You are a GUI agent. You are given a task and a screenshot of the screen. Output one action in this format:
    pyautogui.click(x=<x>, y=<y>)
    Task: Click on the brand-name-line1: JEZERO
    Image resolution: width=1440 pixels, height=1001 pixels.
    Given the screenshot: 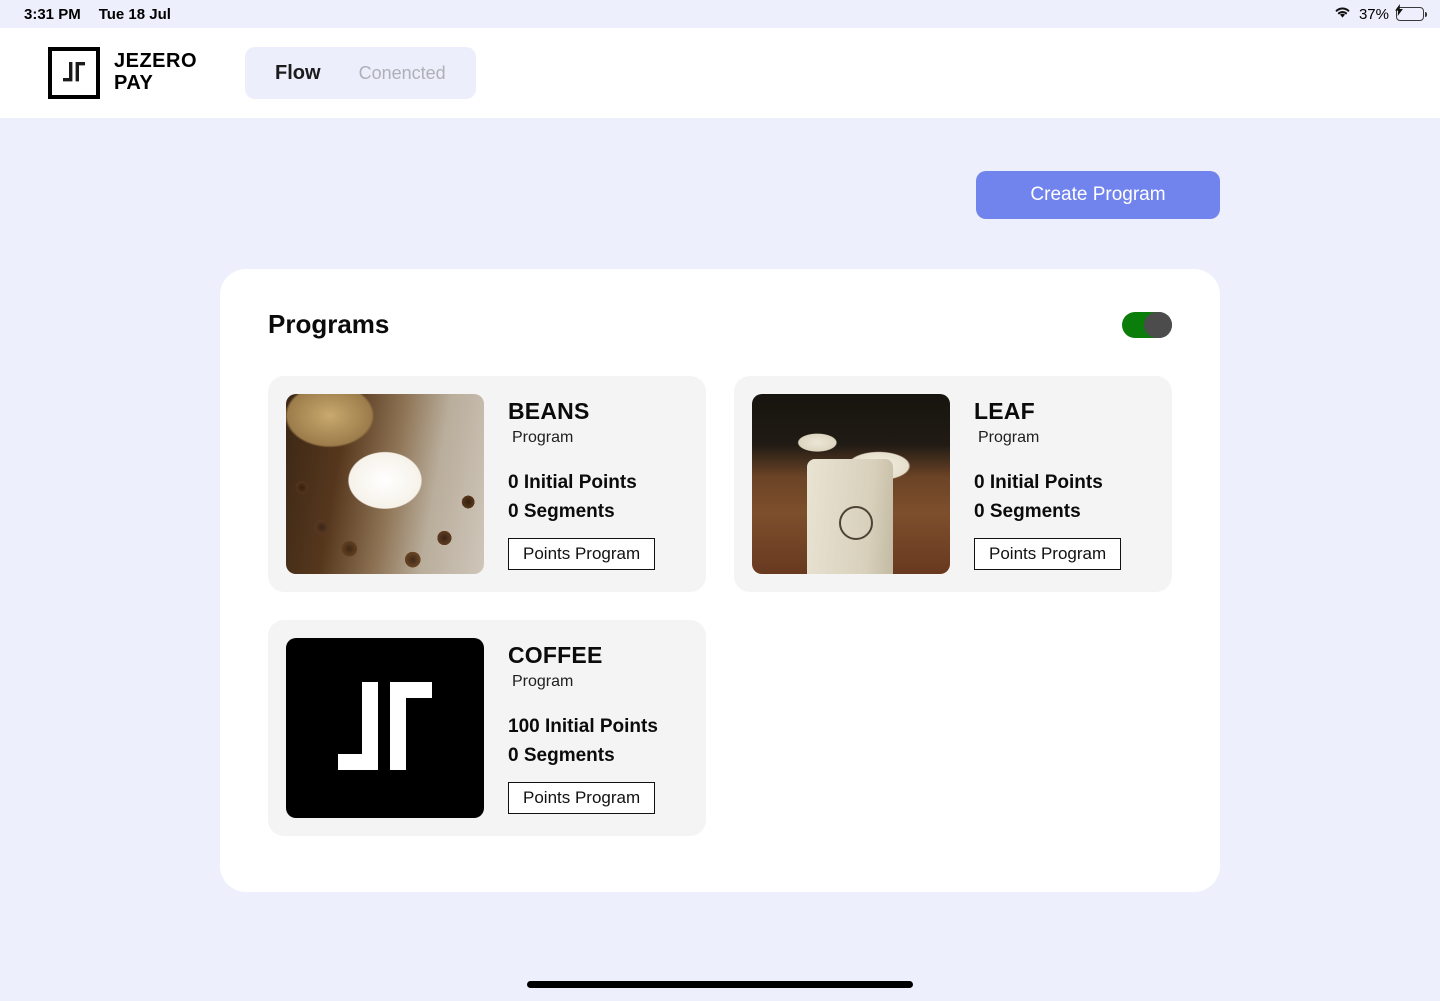 What is the action you would take?
    pyautogui.click(x=156, y=61)
    